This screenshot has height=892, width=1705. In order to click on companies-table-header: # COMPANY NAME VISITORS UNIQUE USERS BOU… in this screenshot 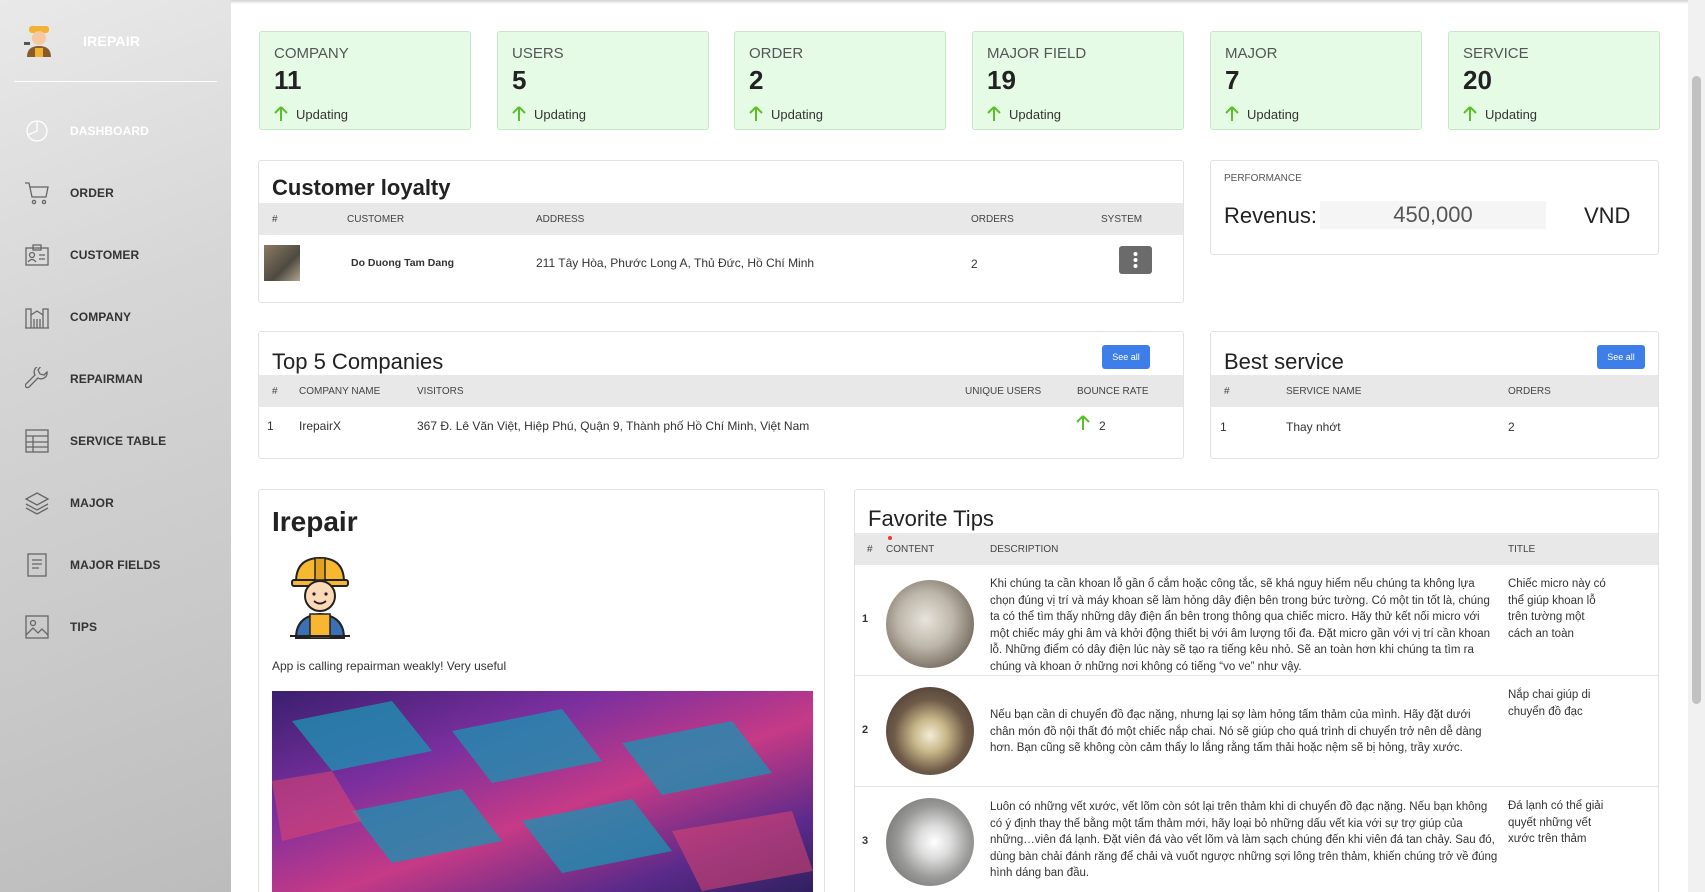, I will do `click(721, 391)`.